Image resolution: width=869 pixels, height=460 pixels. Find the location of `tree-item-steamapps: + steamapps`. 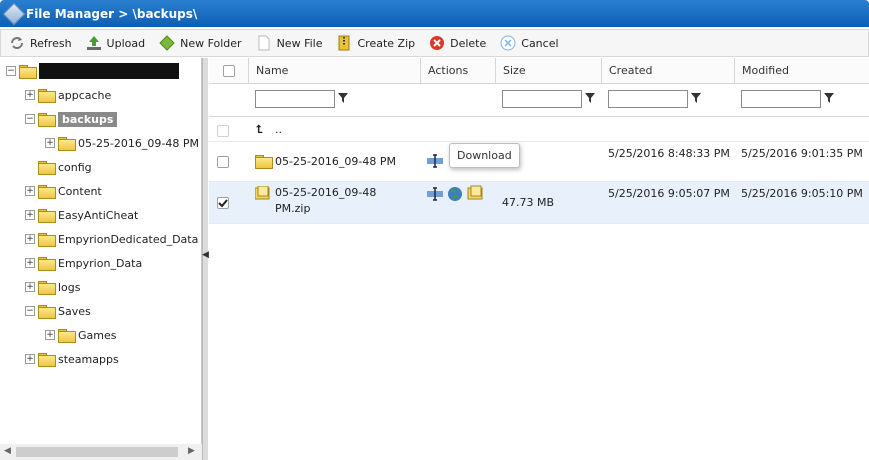

tree-item-steamapps: + steamapps is located at coordinates (72, 359).